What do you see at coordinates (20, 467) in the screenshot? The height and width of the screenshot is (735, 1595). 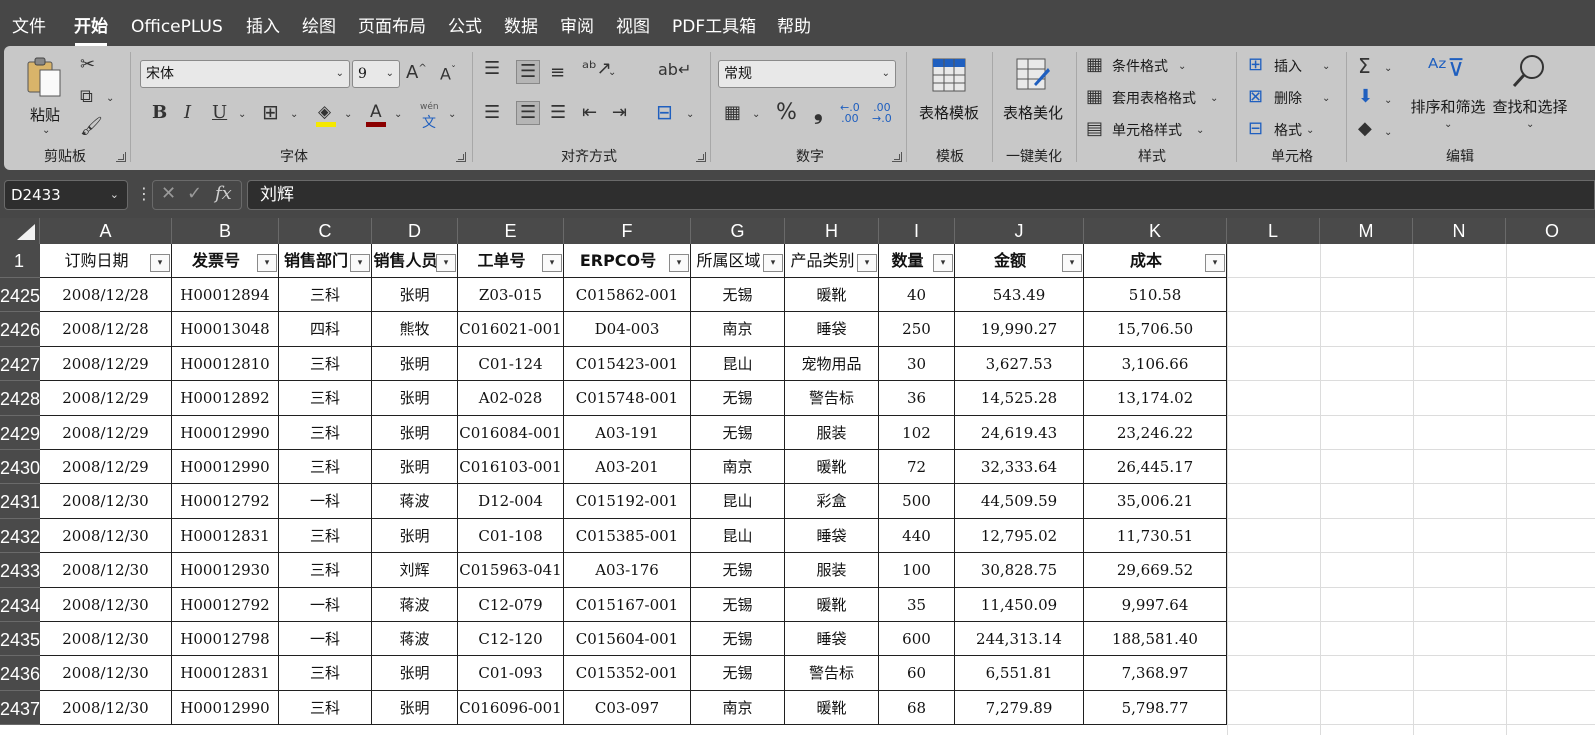 I see `row-header: 2430` at bounding box center [20, 467].